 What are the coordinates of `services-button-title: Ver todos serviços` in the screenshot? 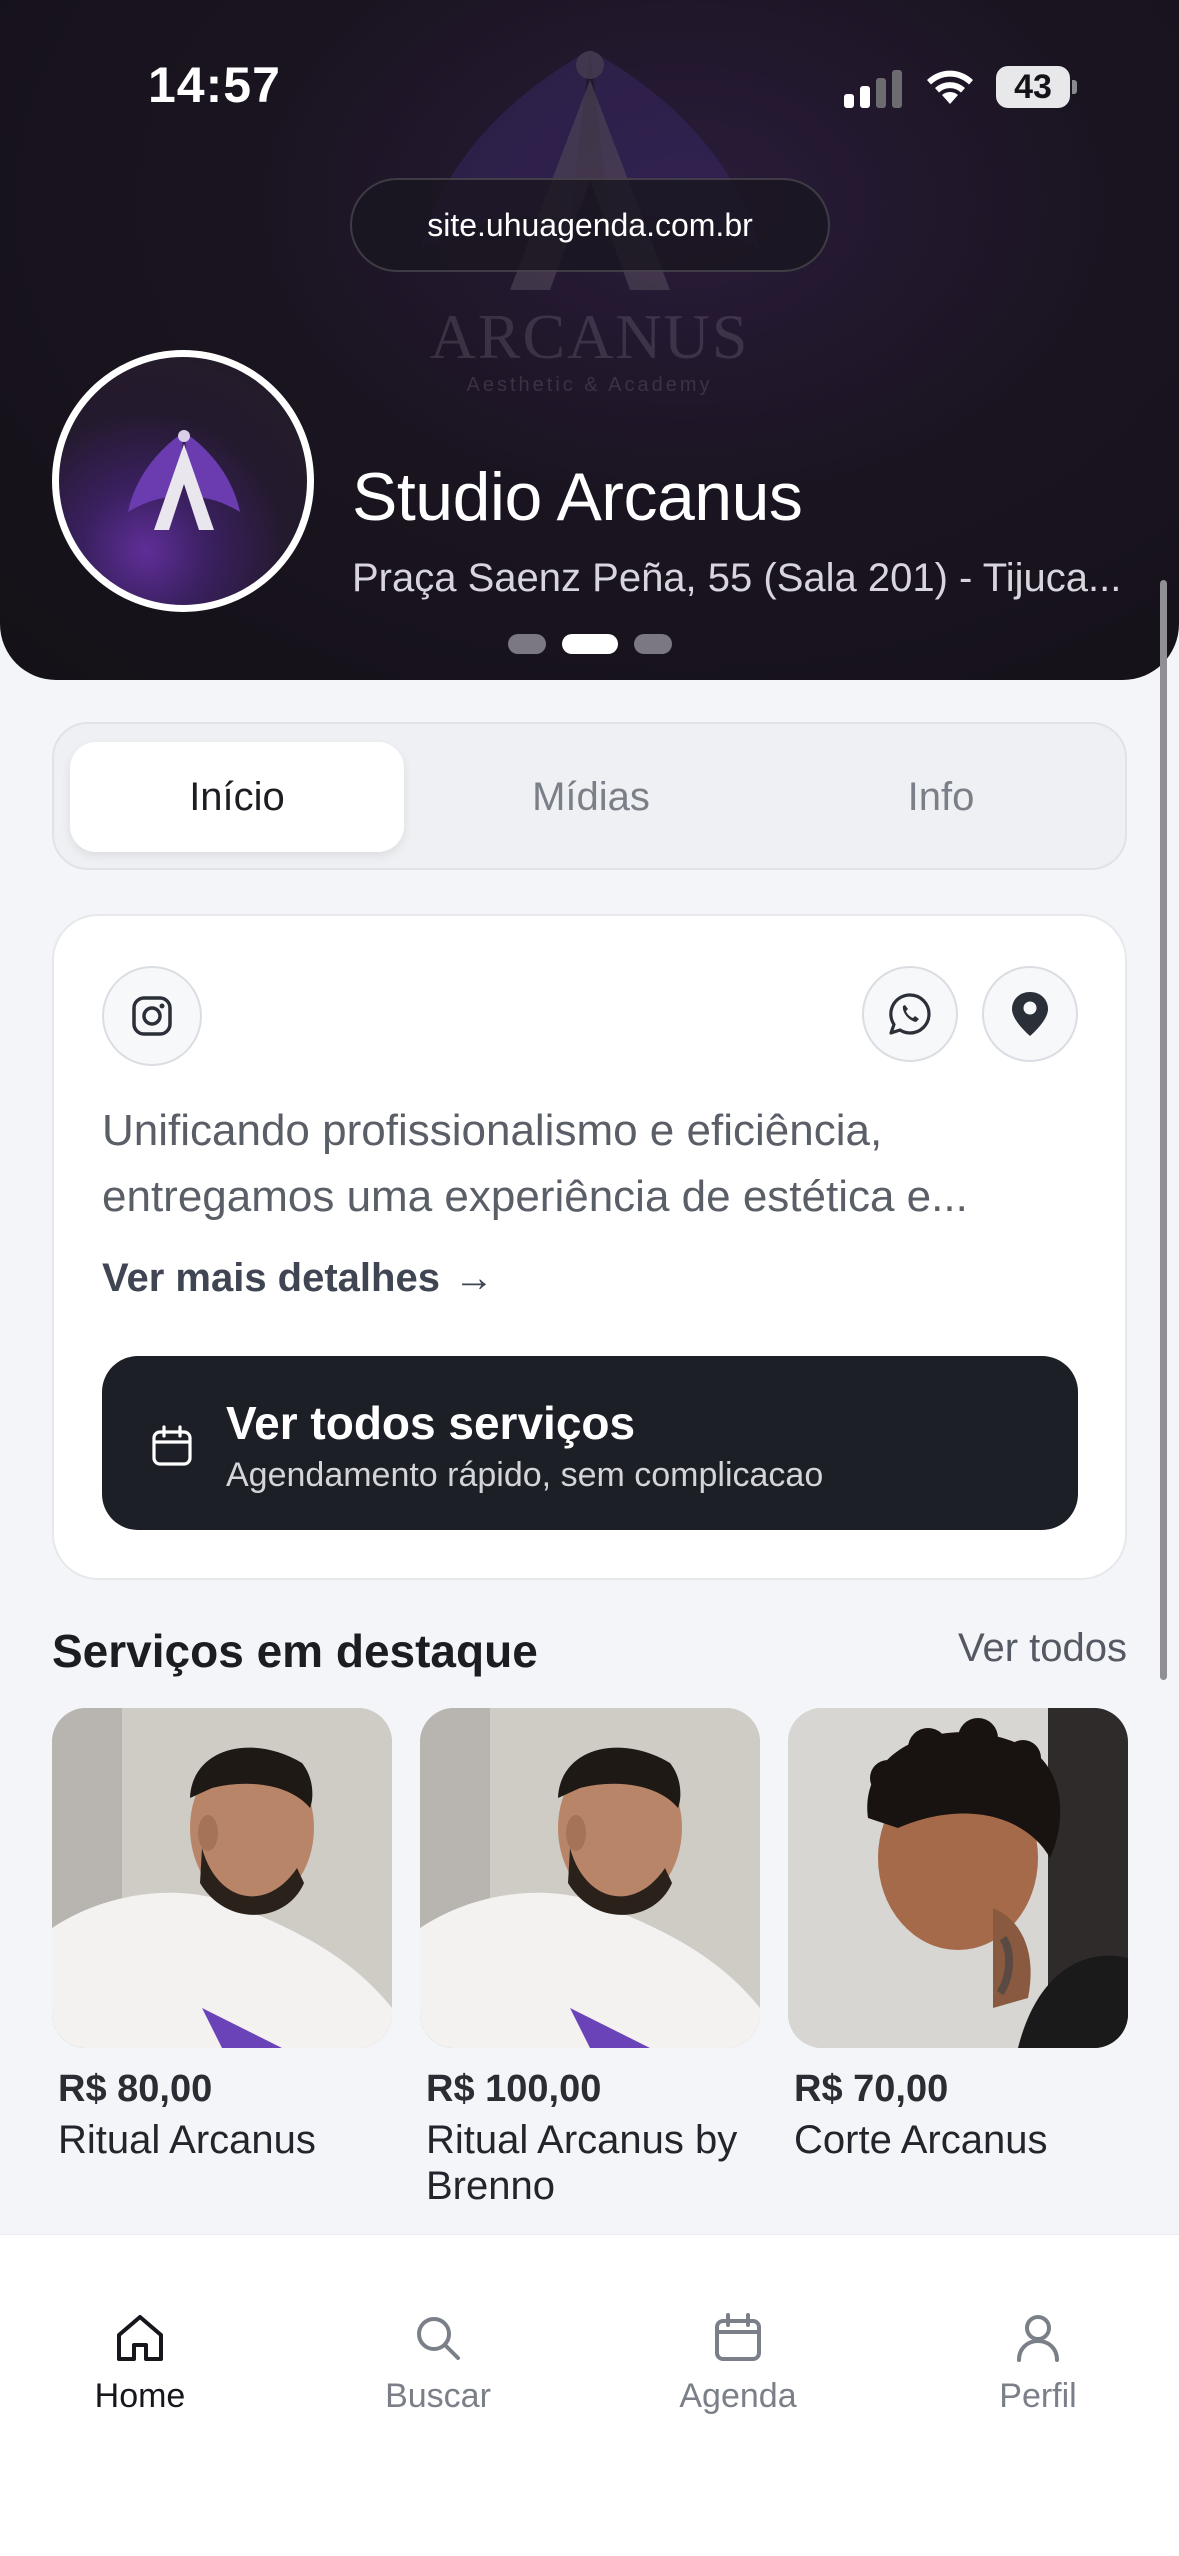 It's located at (431, 1423).